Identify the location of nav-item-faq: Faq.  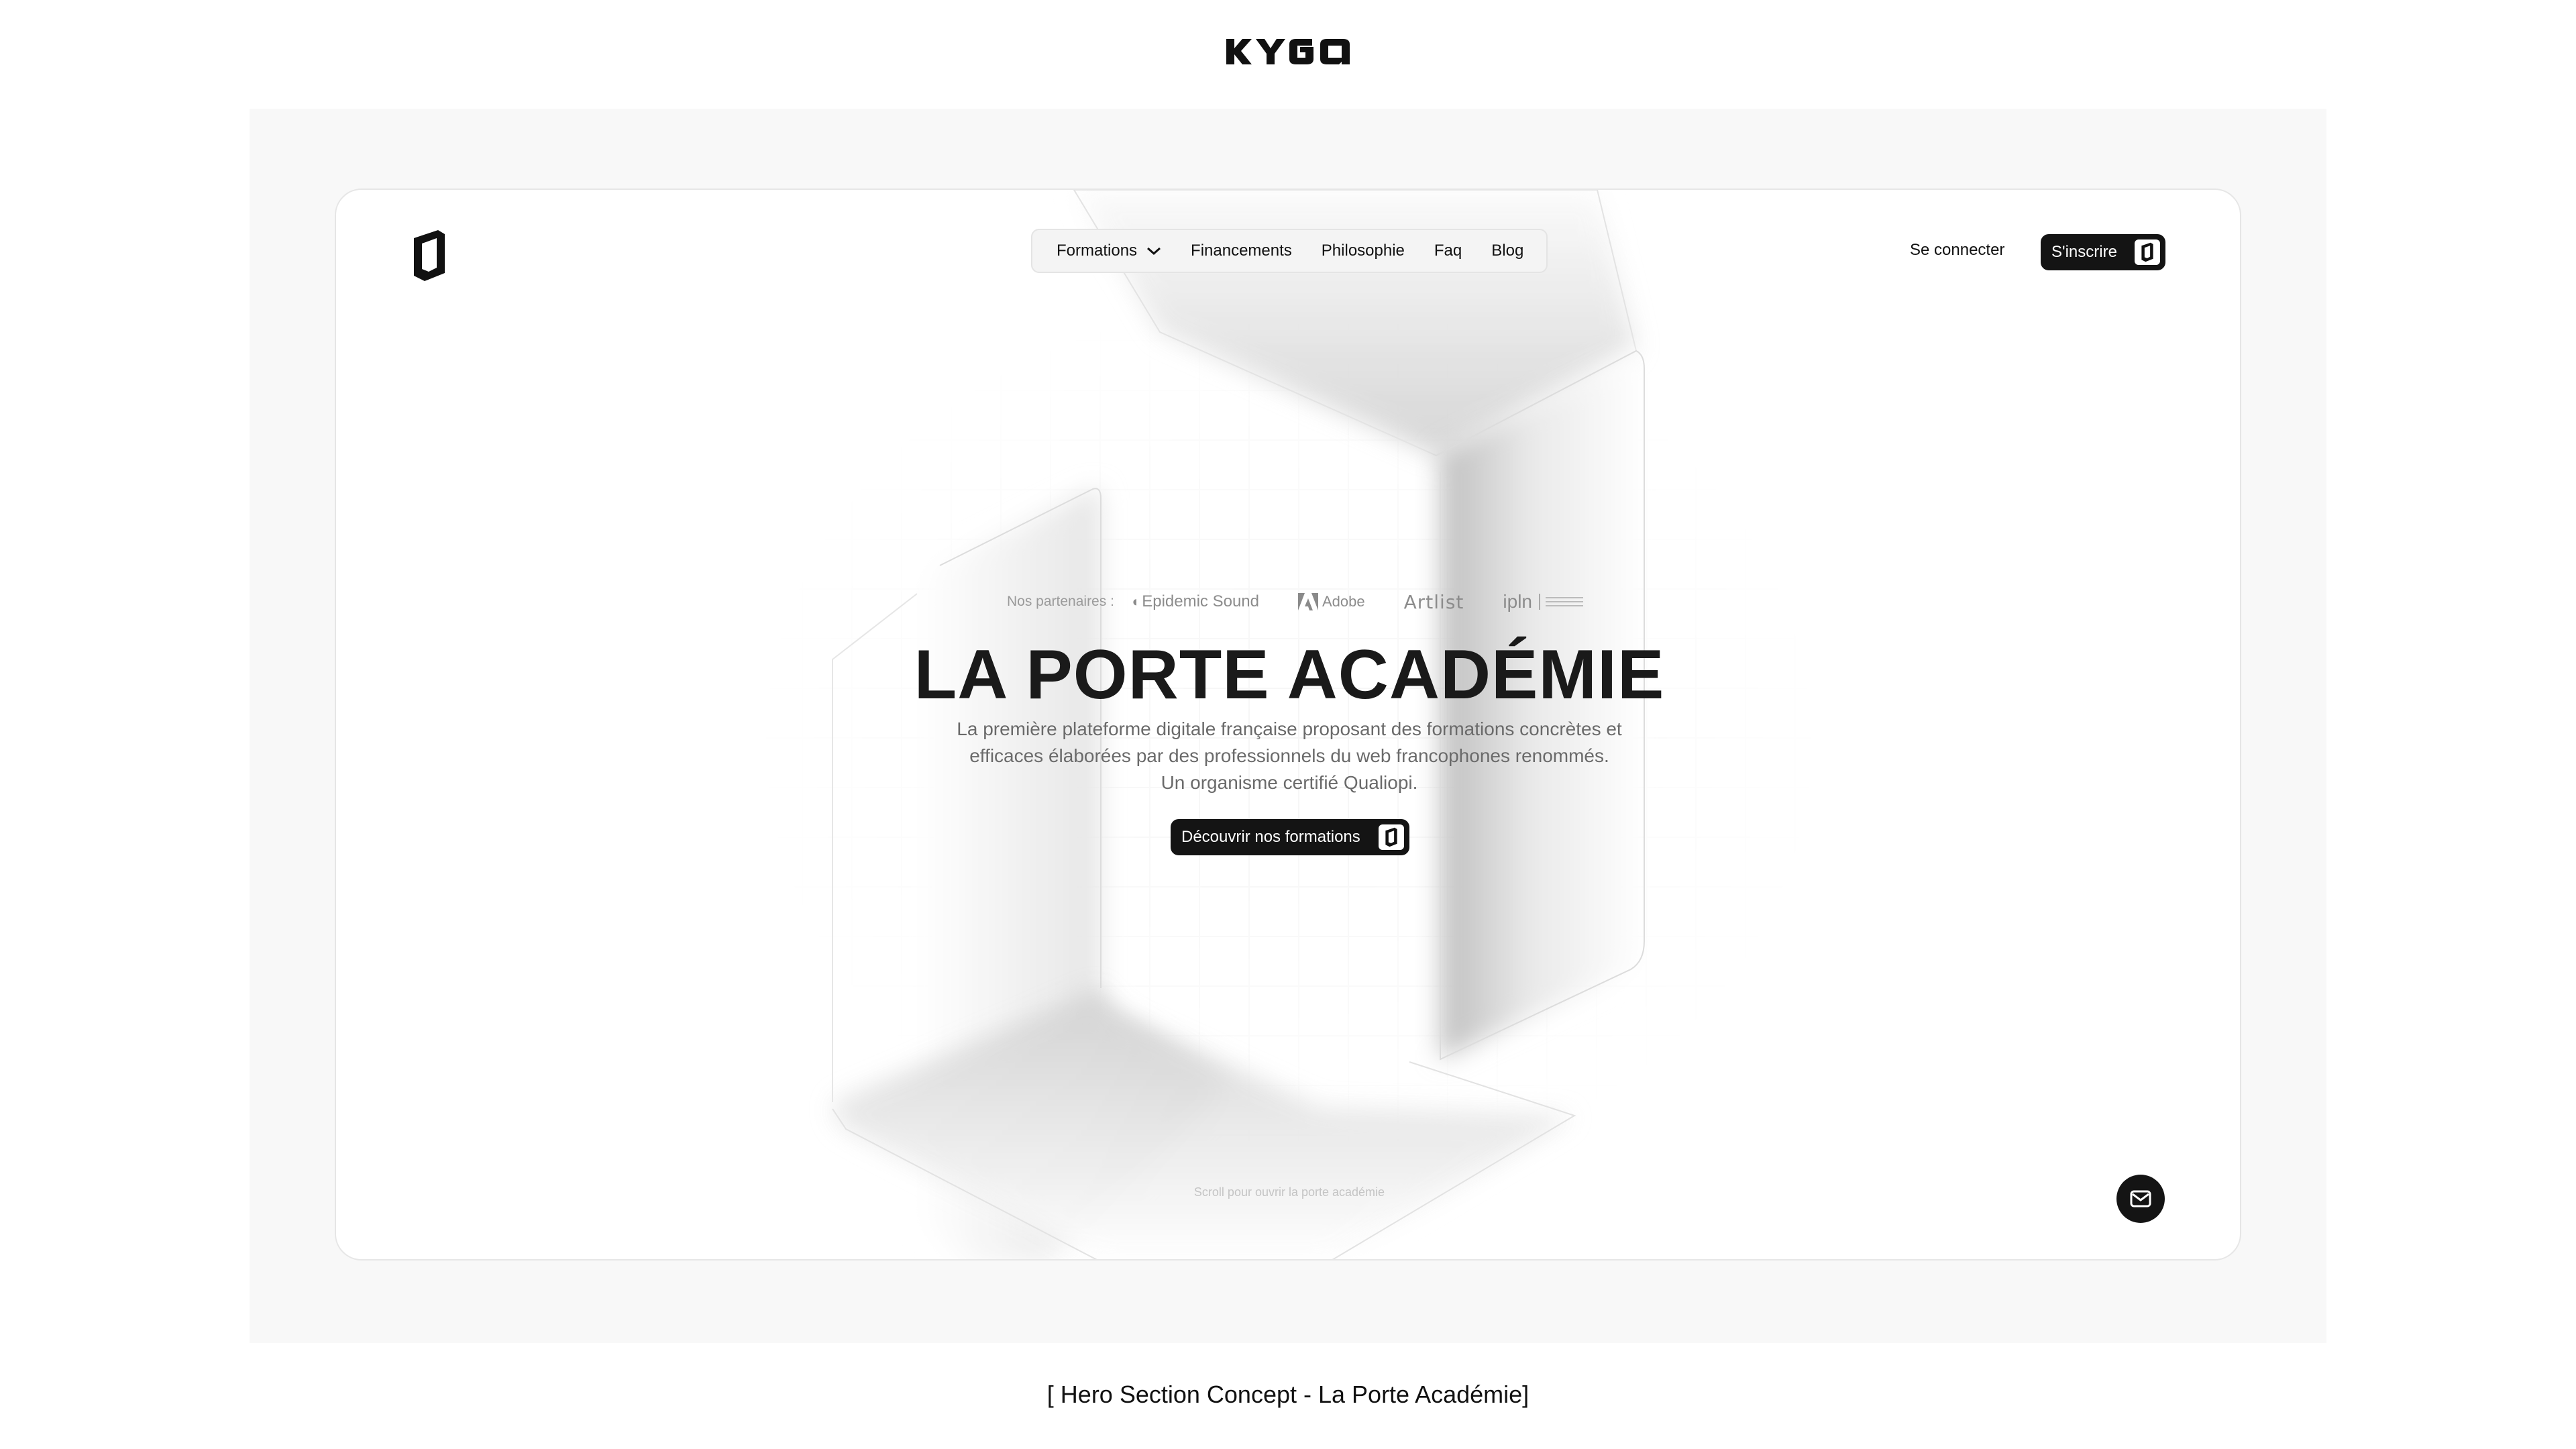
(1448, 250).